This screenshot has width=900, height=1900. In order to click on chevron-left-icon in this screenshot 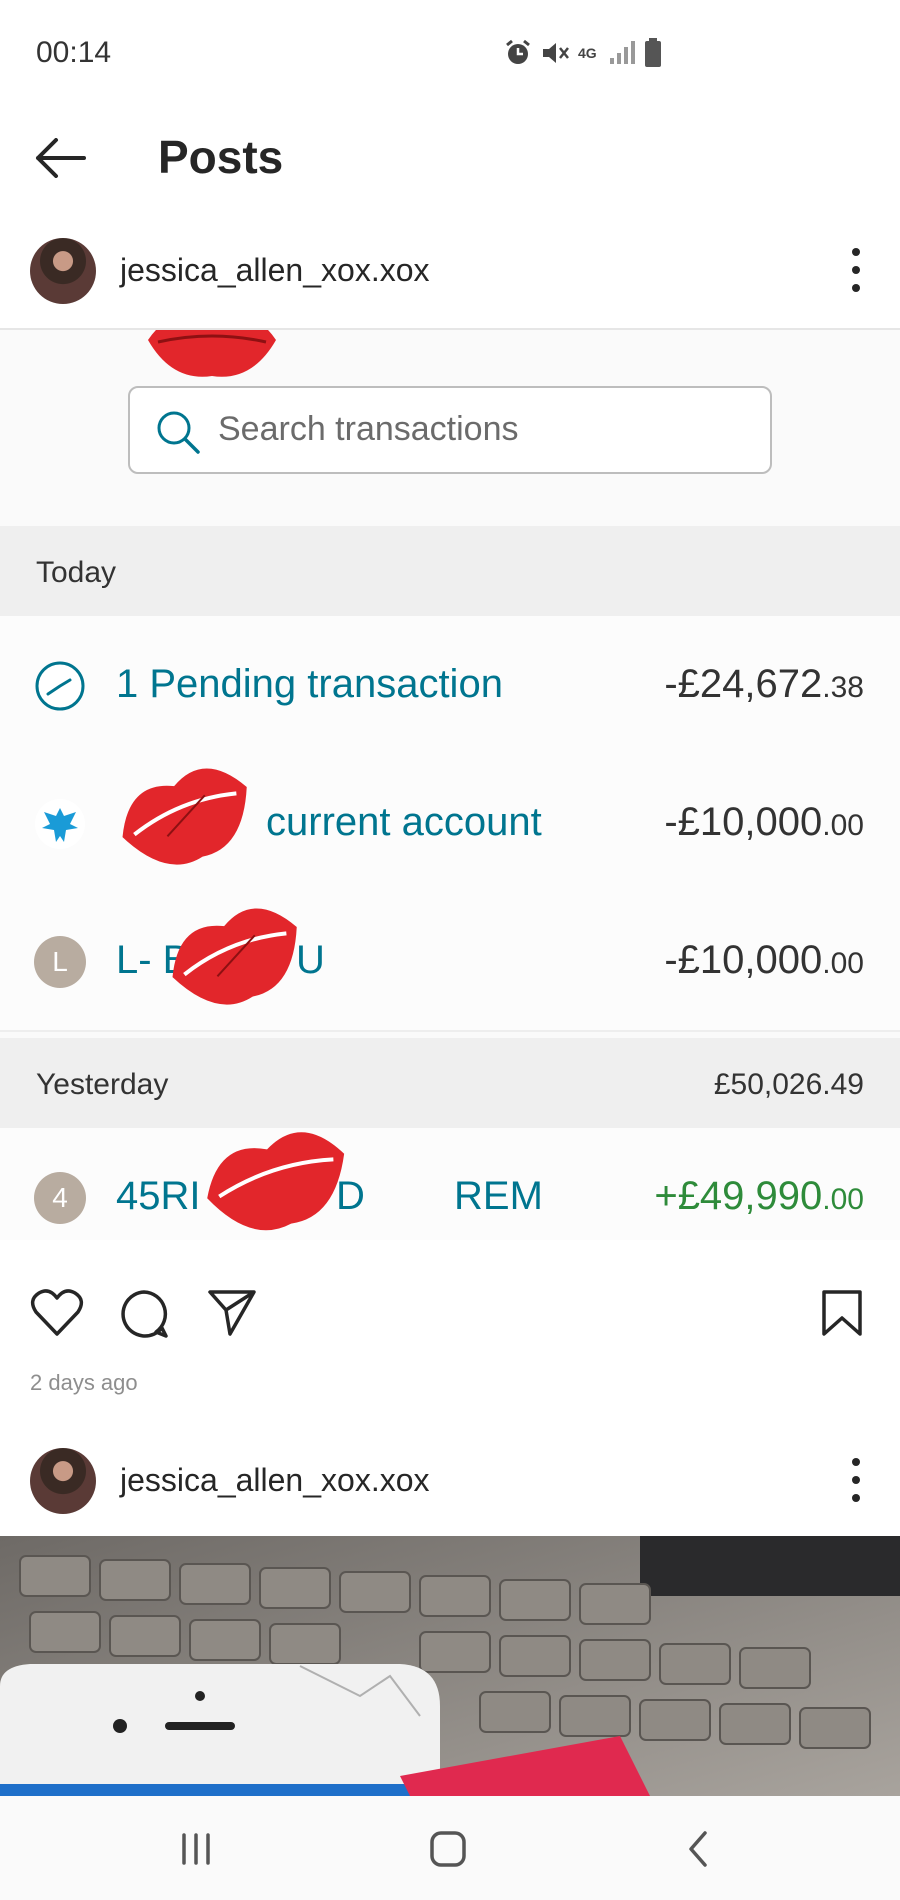, I will do `click(698, 1849)`.